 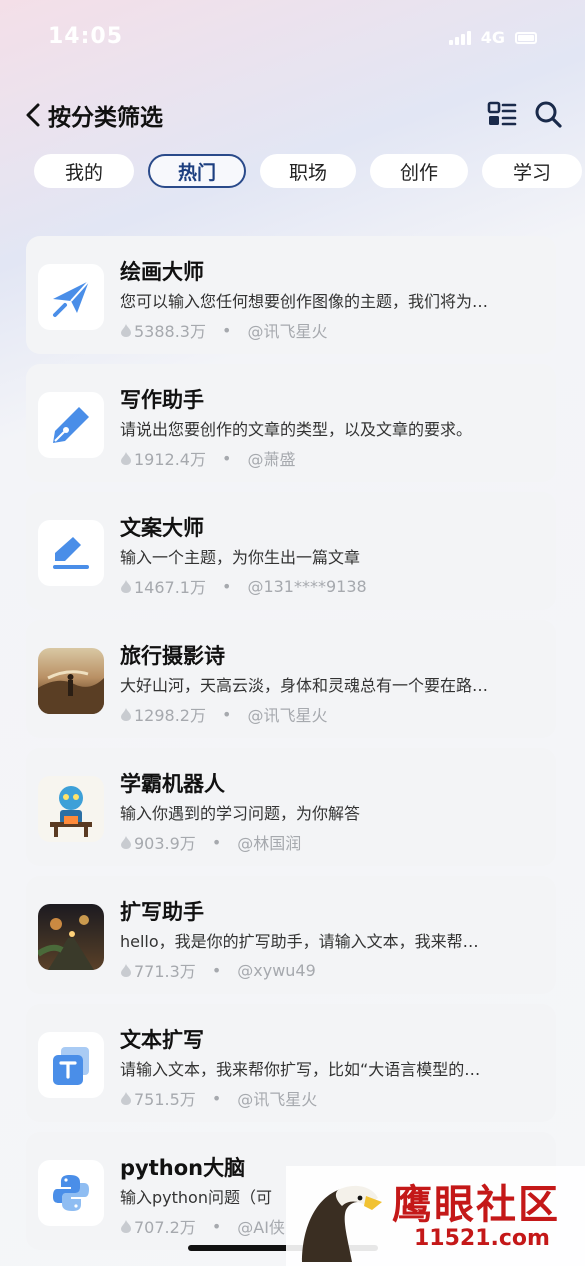 What do you see at coordinates (105, 118) in the screenshot?
I see `page-title: 按分类筛选` at bounding box center [105, 118].